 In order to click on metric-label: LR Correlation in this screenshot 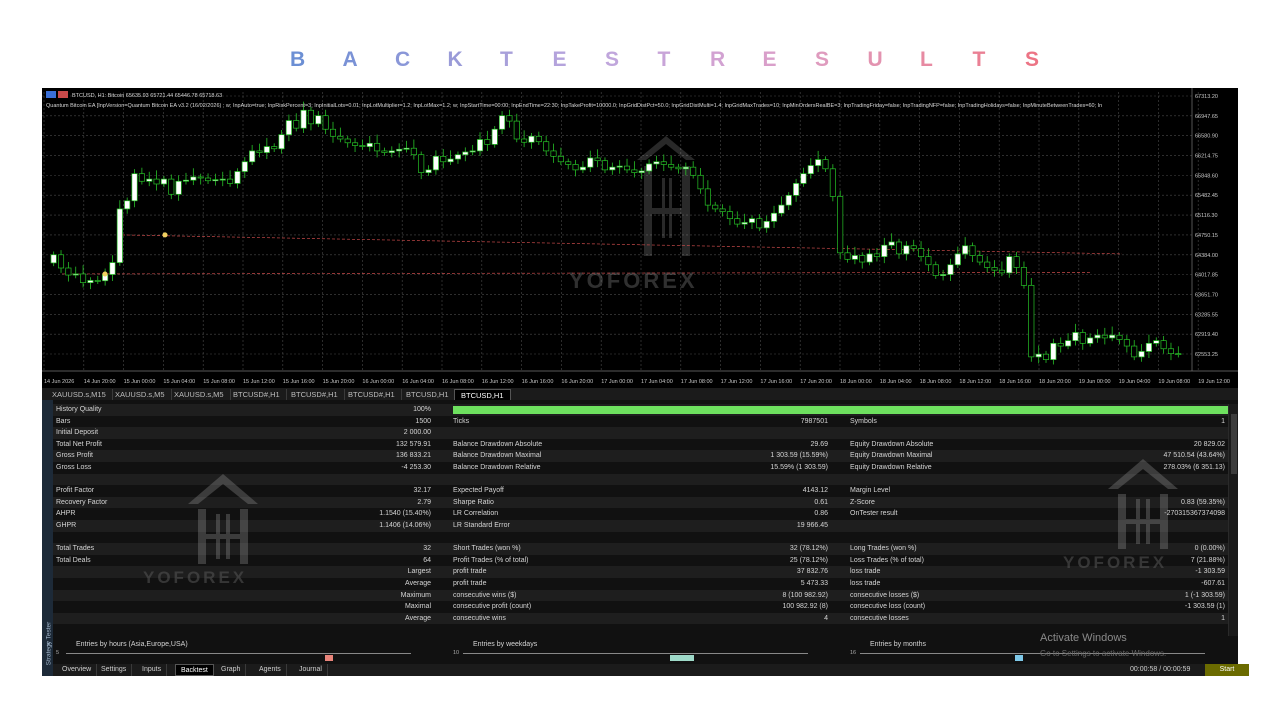, I will do `click(476, 514)`.